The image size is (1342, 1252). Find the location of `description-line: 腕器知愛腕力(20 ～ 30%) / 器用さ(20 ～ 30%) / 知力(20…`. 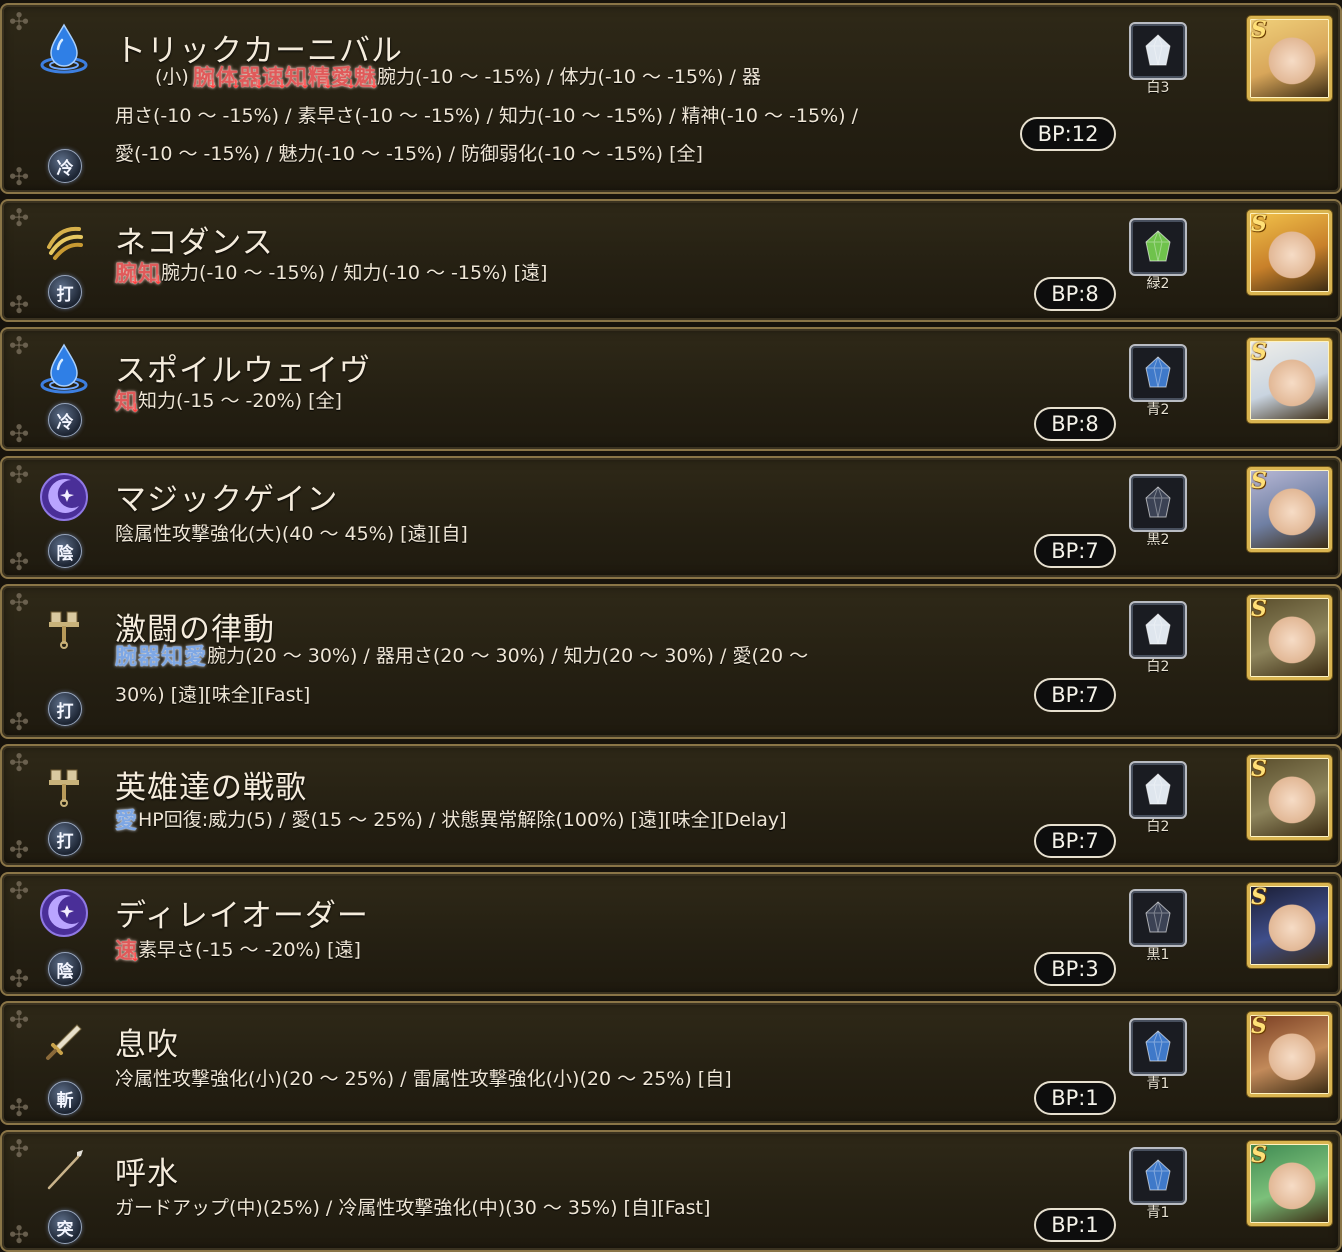

description-line: 腕器知愛腕力(20 ～ 30%) / 器用さ(20 ～ 30%) / 知力(20… is located at coordinates (525, 656).